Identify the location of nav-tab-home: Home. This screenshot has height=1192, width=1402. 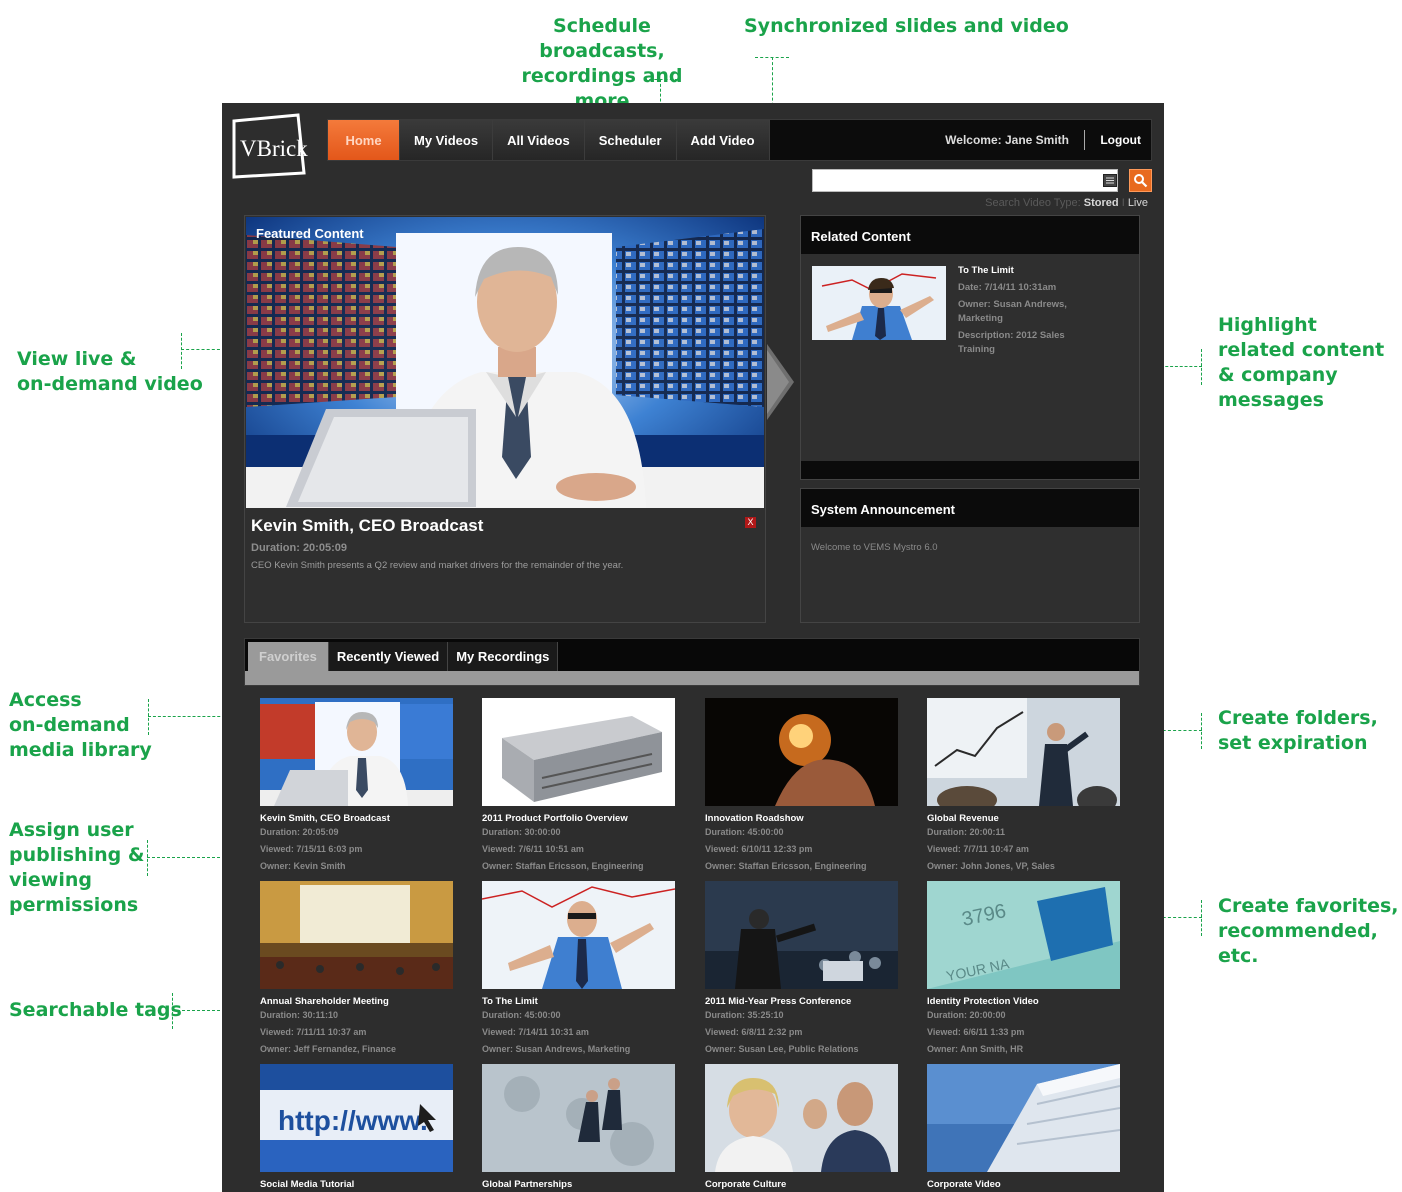
(364, 140).